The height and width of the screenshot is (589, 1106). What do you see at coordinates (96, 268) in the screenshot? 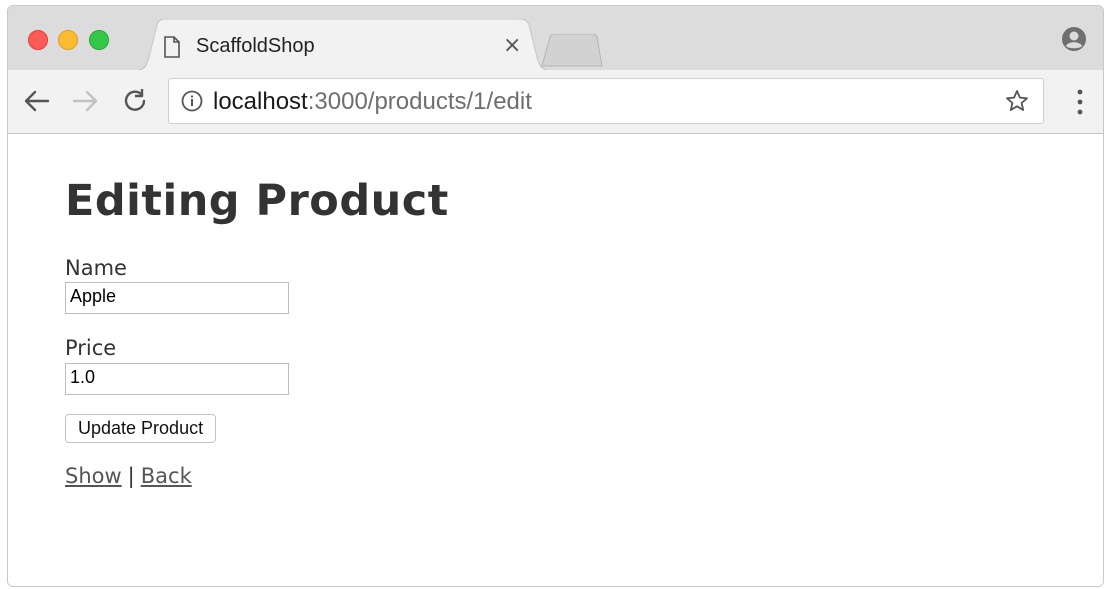
I see `name-label: Name` at bounding box center [96, 268].